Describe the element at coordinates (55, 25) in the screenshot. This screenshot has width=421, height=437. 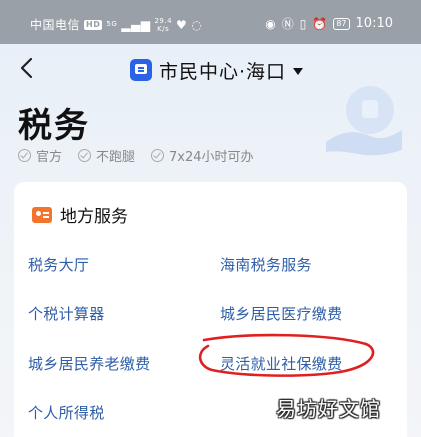
I see `carrier-name: 中国电信` at that location.